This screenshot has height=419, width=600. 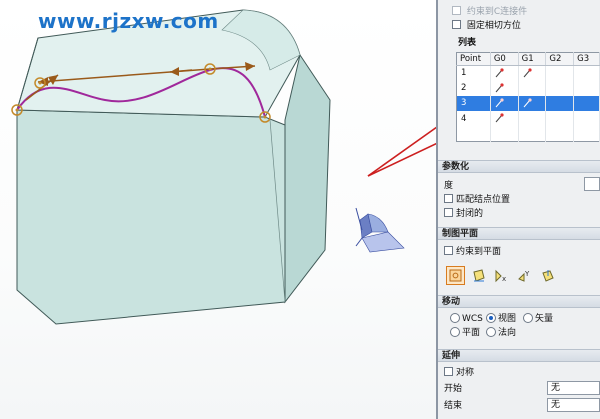 What do you see at coordinates (504, 279) in the screenshot?
I see `svg-text: x` at bounding box center [504, 279].